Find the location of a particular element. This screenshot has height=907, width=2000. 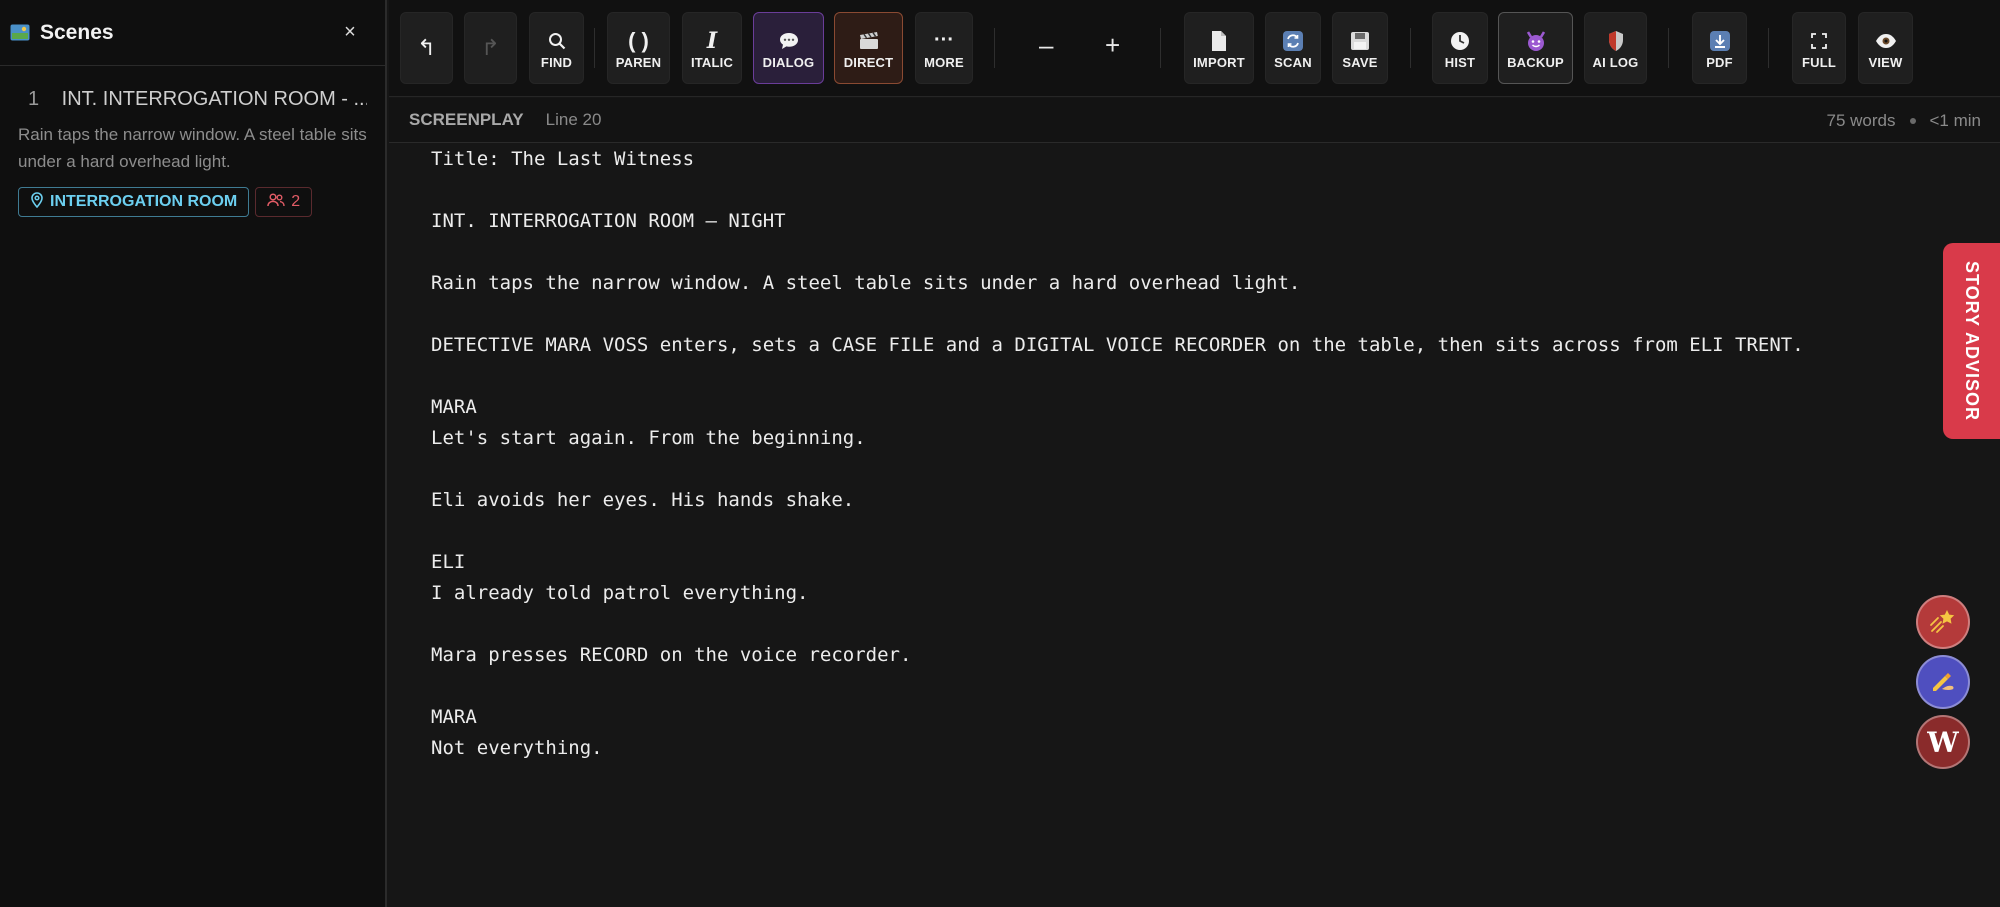

redo-button: ↱ is located at coordinates (490, 48).